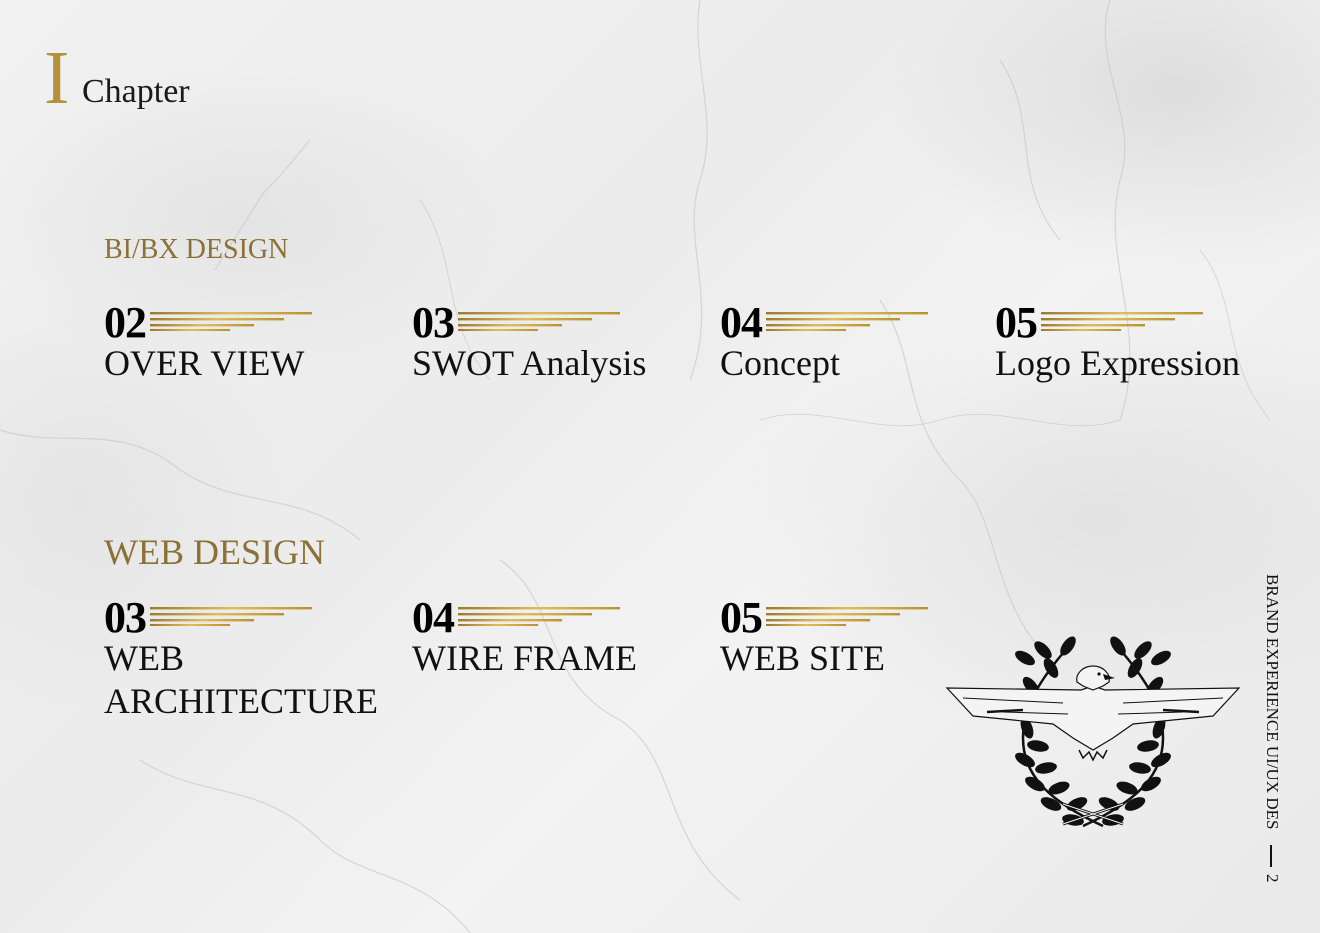 This screenshot has width=1320, height=933. What do you see at coordinates (529, 363) in the screenshot?
I see `item-label: SWOT Analysis` at bounding box center [529, 363].